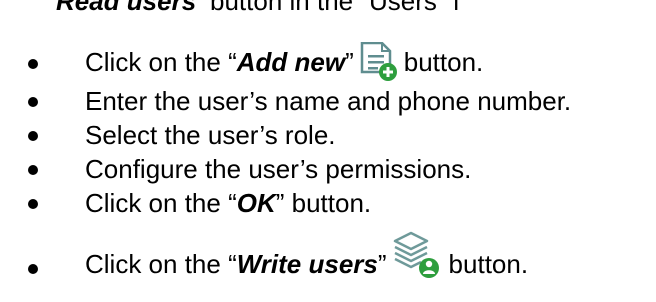 This screenshot has height=302, width=656. I want to click on list-item-text: Click on the “OK” button., so click(228, 203).